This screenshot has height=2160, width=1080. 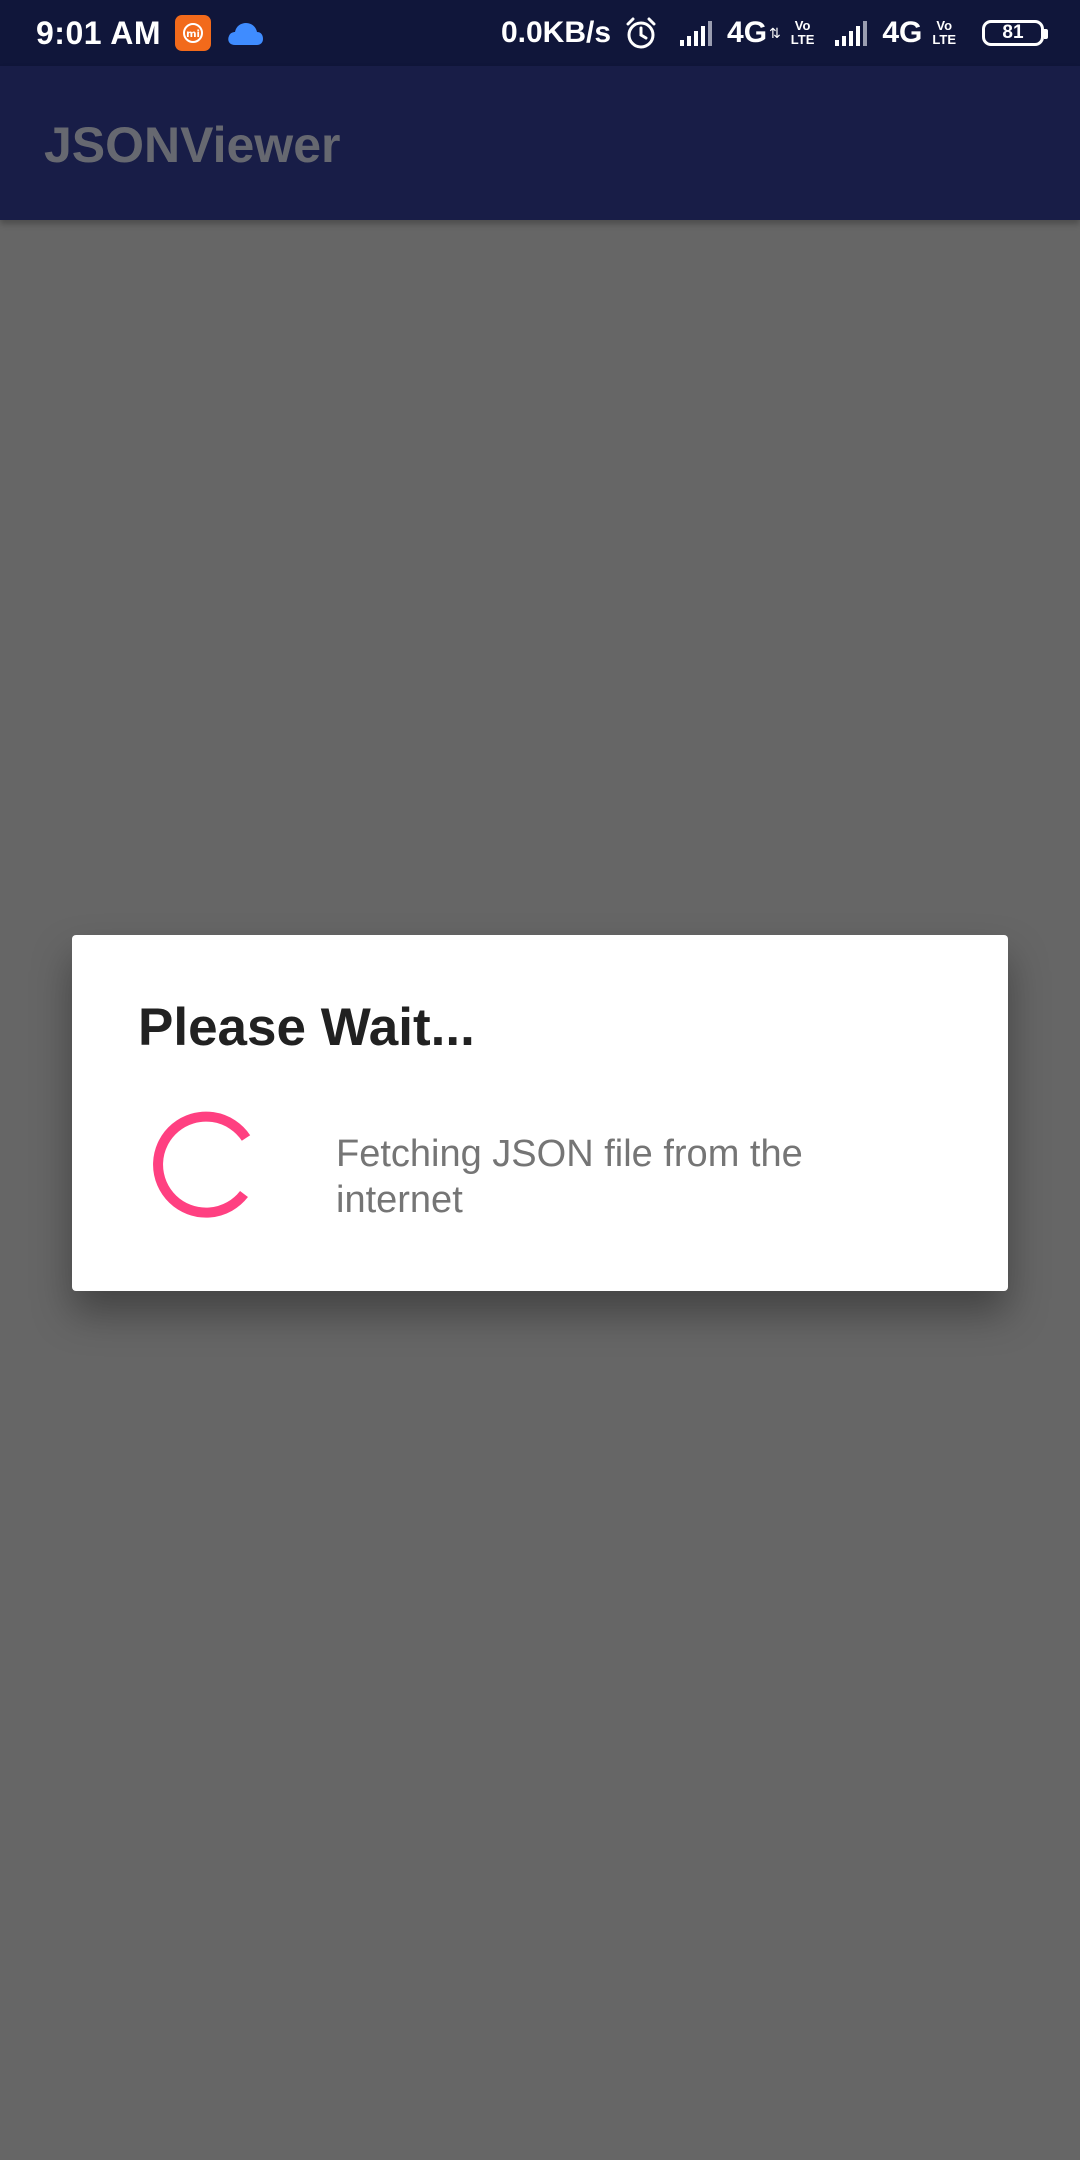 What do you see at coordinates (556, 32) in the screenshot?
I see `network-speed: 0.0KB/s` at bounding box center [556, 32].